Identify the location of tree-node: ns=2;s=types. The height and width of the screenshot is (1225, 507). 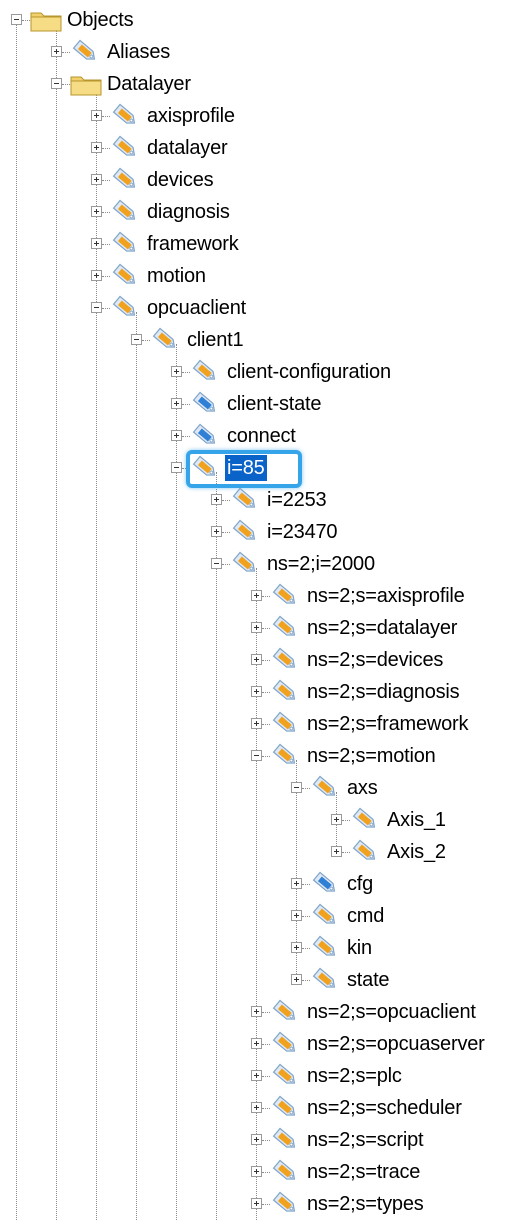
(379, 1204).